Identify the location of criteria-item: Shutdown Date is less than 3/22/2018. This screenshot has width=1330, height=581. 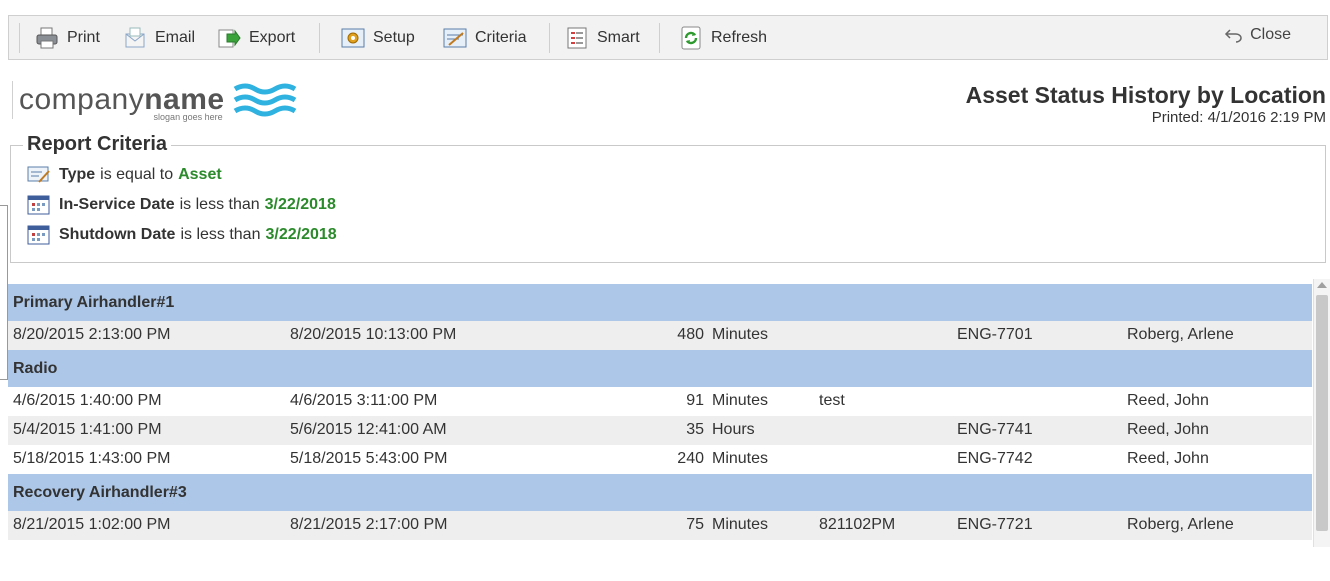
(182, 235).